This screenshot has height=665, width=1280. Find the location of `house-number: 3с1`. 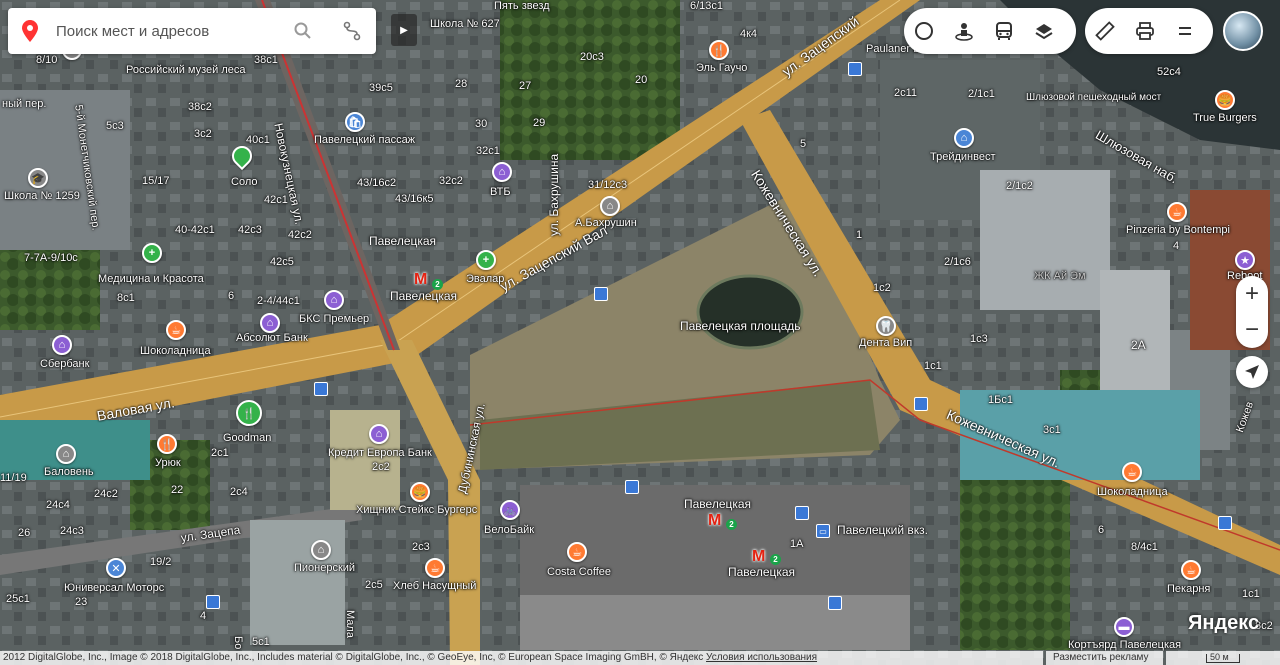

house-number: 3с1 is located at coordinates (1052, 430).